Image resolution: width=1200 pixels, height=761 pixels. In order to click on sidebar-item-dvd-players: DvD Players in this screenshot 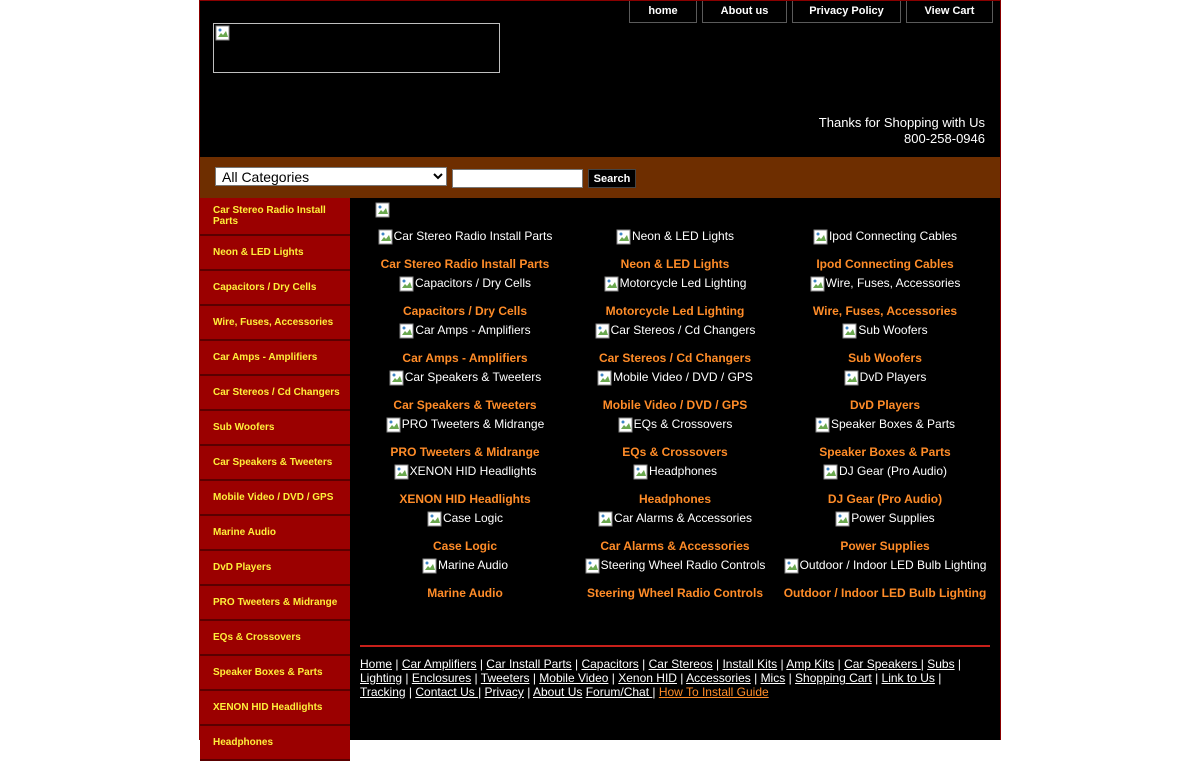, I will do `click(275, 568)`.